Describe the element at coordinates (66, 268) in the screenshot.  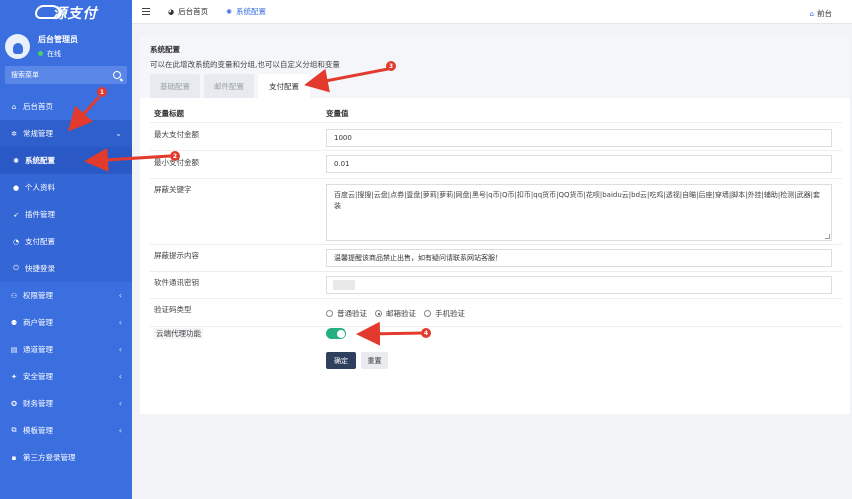
I see `sidebar-item-quick-login: ⏻ 快捷登录` at that location.